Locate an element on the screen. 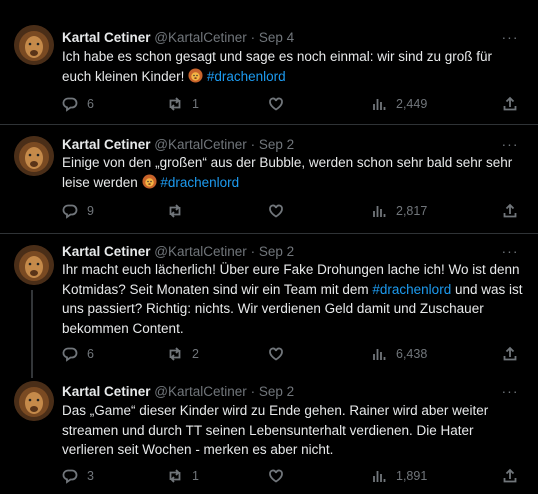 Image resolution: width=538 pixels, height=494 pixels. view-count: 1,891 is located at coordinates (412, 476).